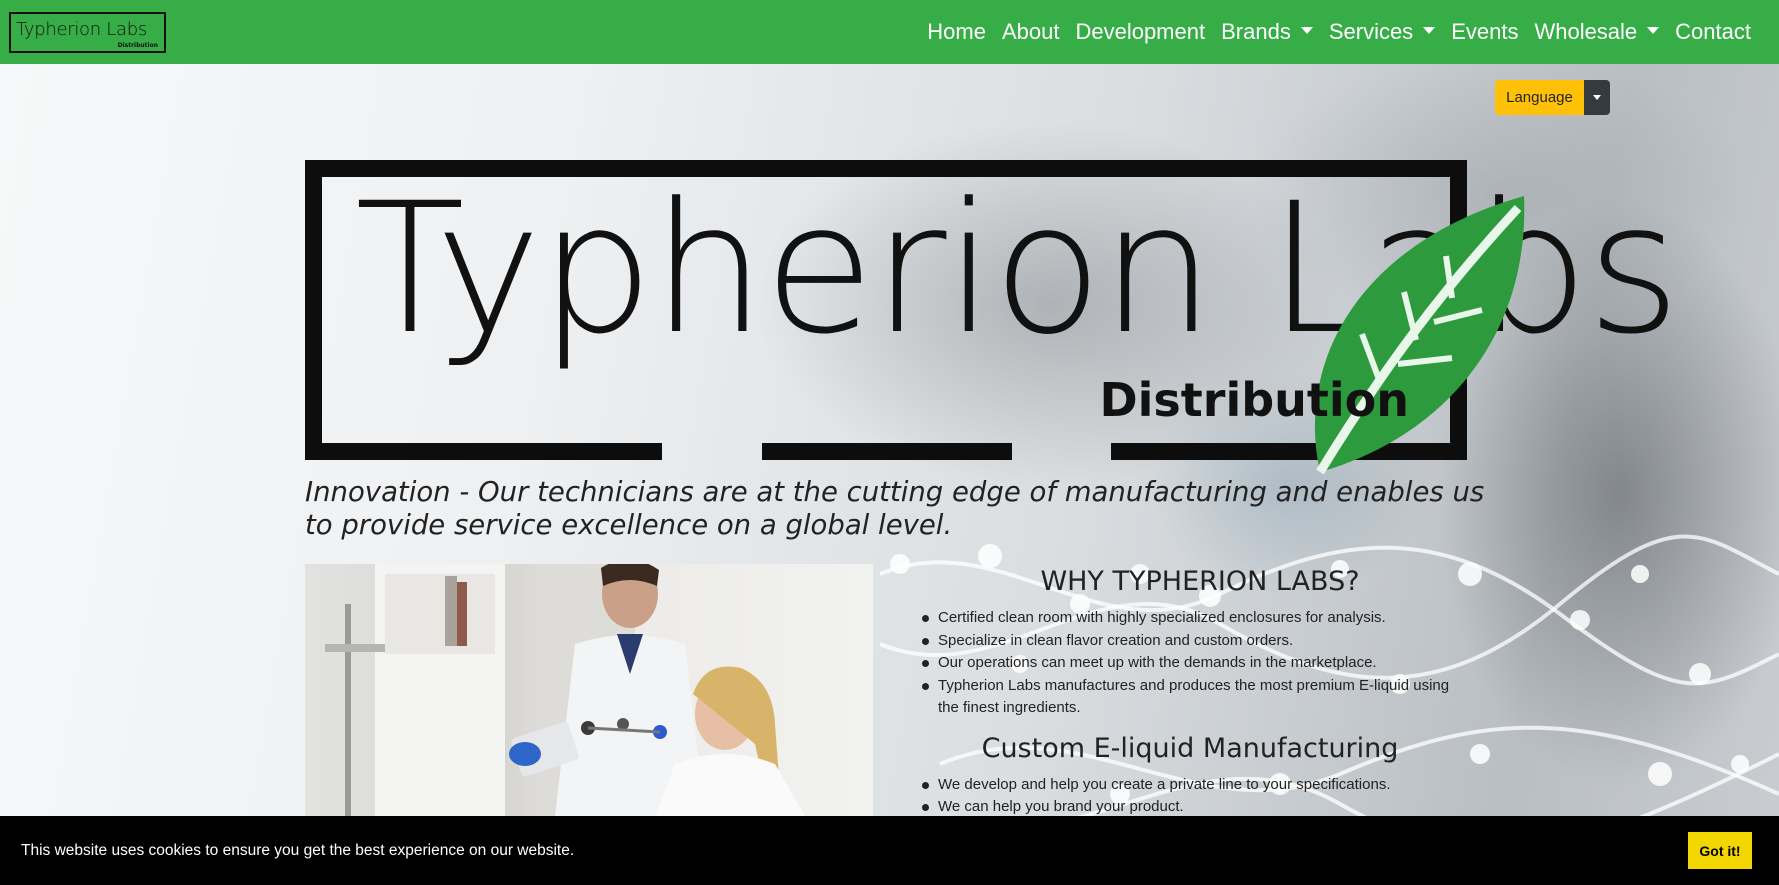 This screenshot has height=885, width=1779. What do you see at coordinates (1539, 97) in the screenshot?
I see `language-button: Language` at bounding box center [1539, 97].